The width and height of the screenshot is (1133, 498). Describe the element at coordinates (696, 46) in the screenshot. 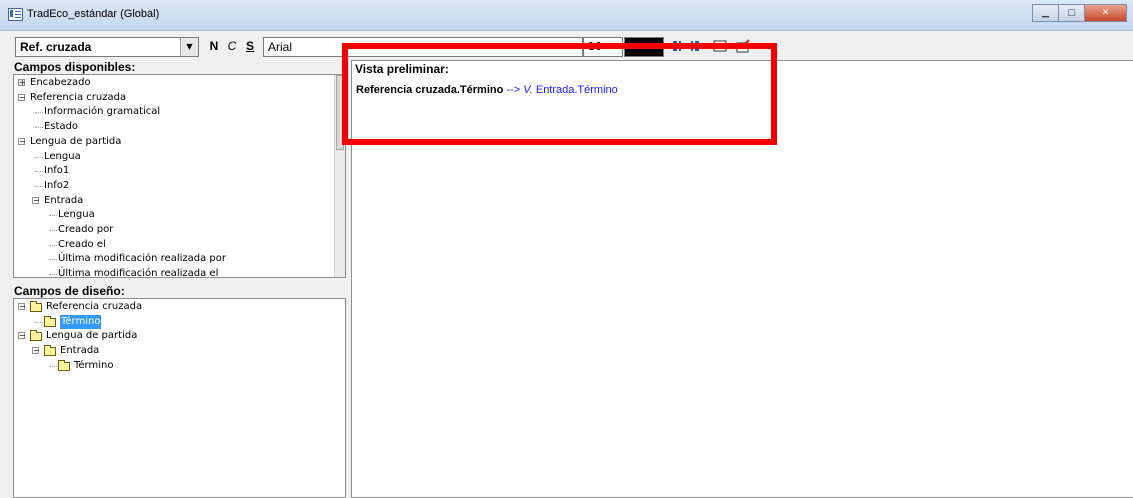

I see `align-right-icon` at that location.